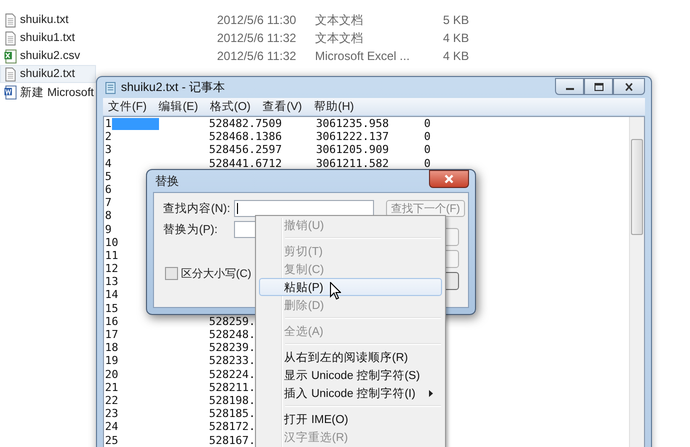 This screenshot has height=447, width=690. I want to click on text-value: 528239., so click(232, 347).